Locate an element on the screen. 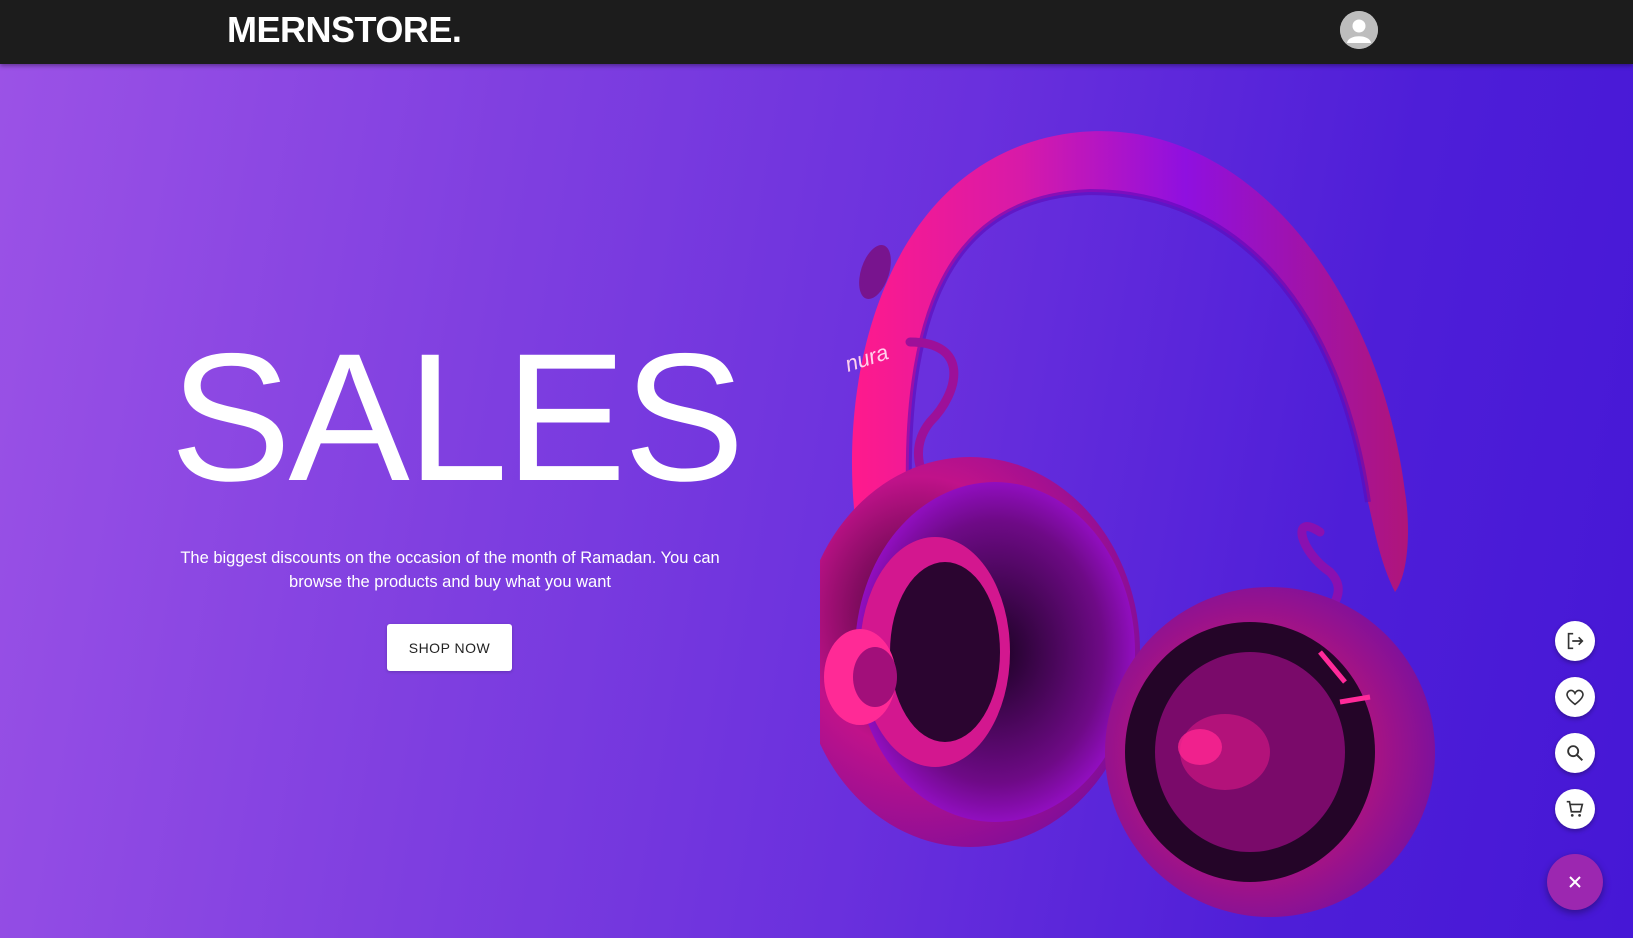 The image size is (1633, 938). logout-button is located at coordinates (1575, 641).